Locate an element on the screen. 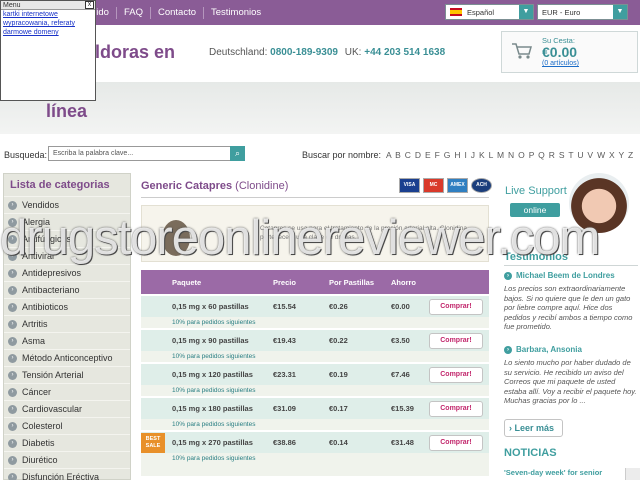 The width and height of the screenshot is (640, 480). menu-link: darmowe domeny is located at coordinates (48, 32).